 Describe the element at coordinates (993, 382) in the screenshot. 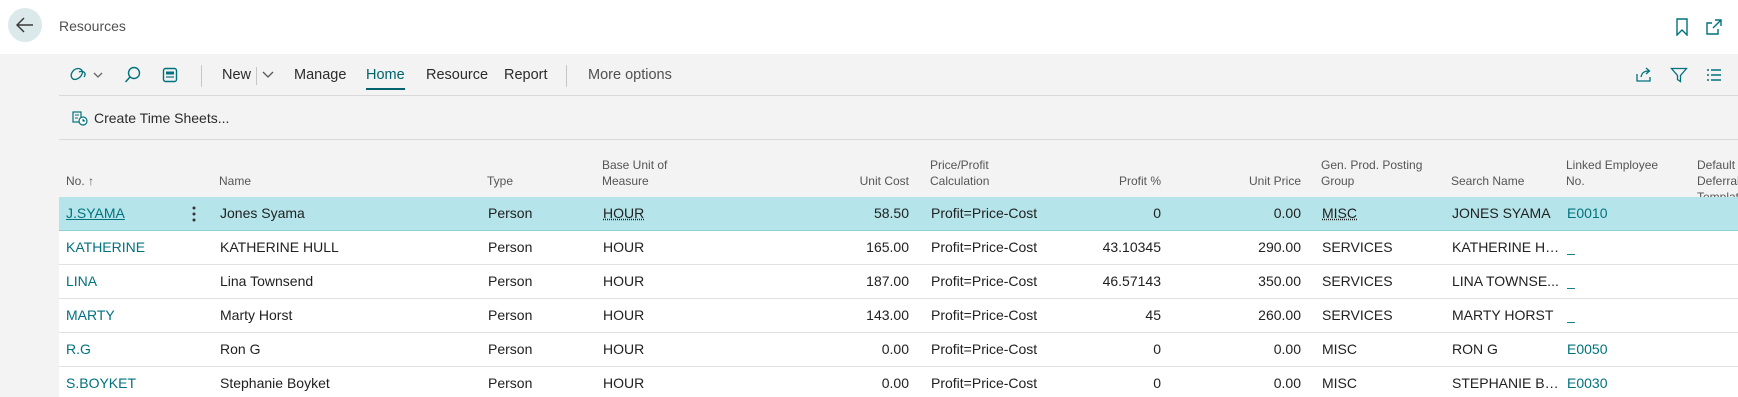

I see `cell-price-calc: Profit=Price-Cost` at that location.